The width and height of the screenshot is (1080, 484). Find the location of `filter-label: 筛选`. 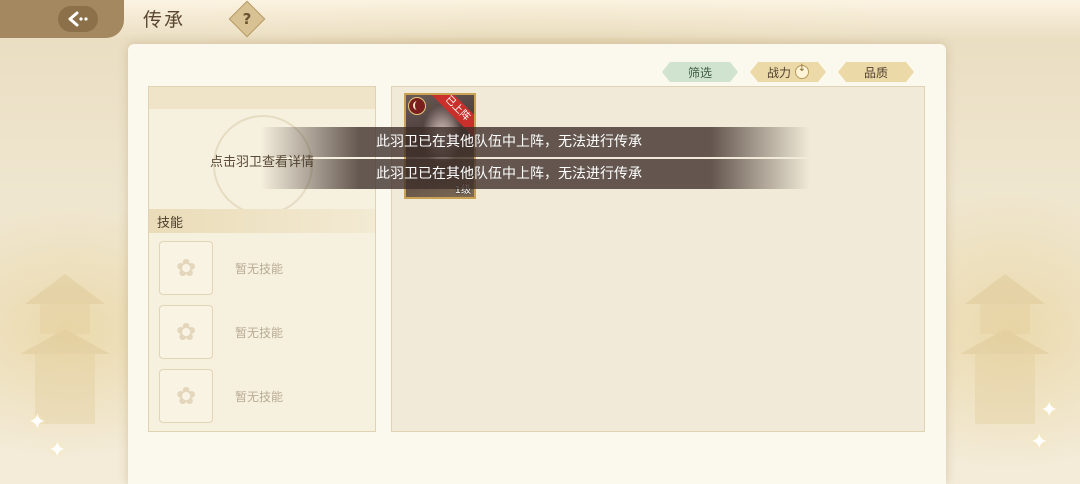

filter-label: 筛选 is located at coordinates (699, 72).